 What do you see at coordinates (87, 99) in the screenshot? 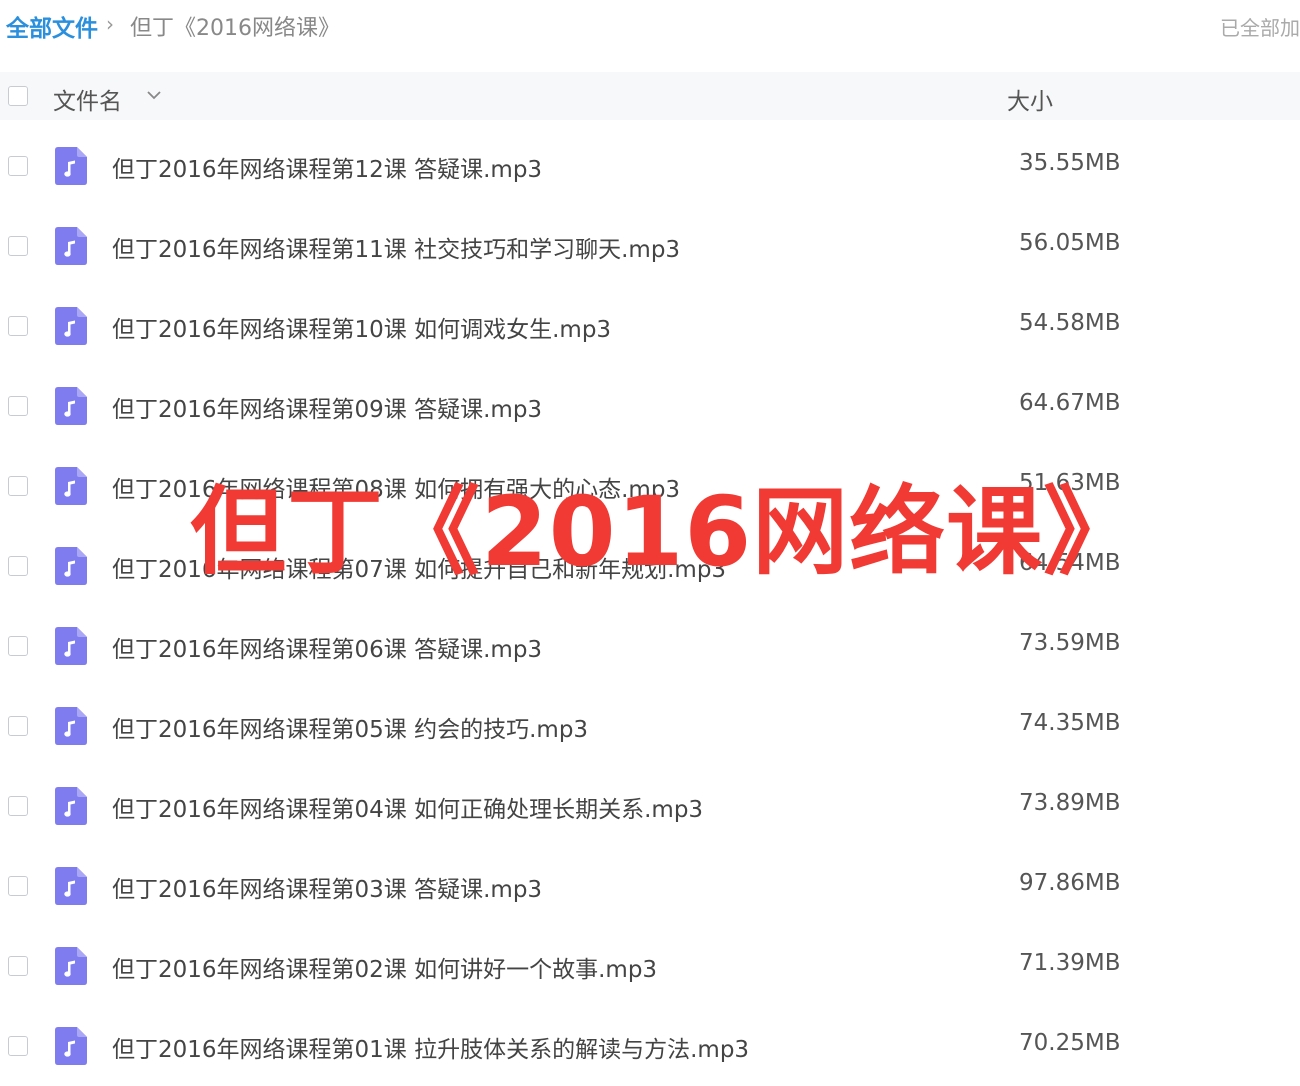
I see `column-header-name: 文件名` at bounding box center [87, 99].